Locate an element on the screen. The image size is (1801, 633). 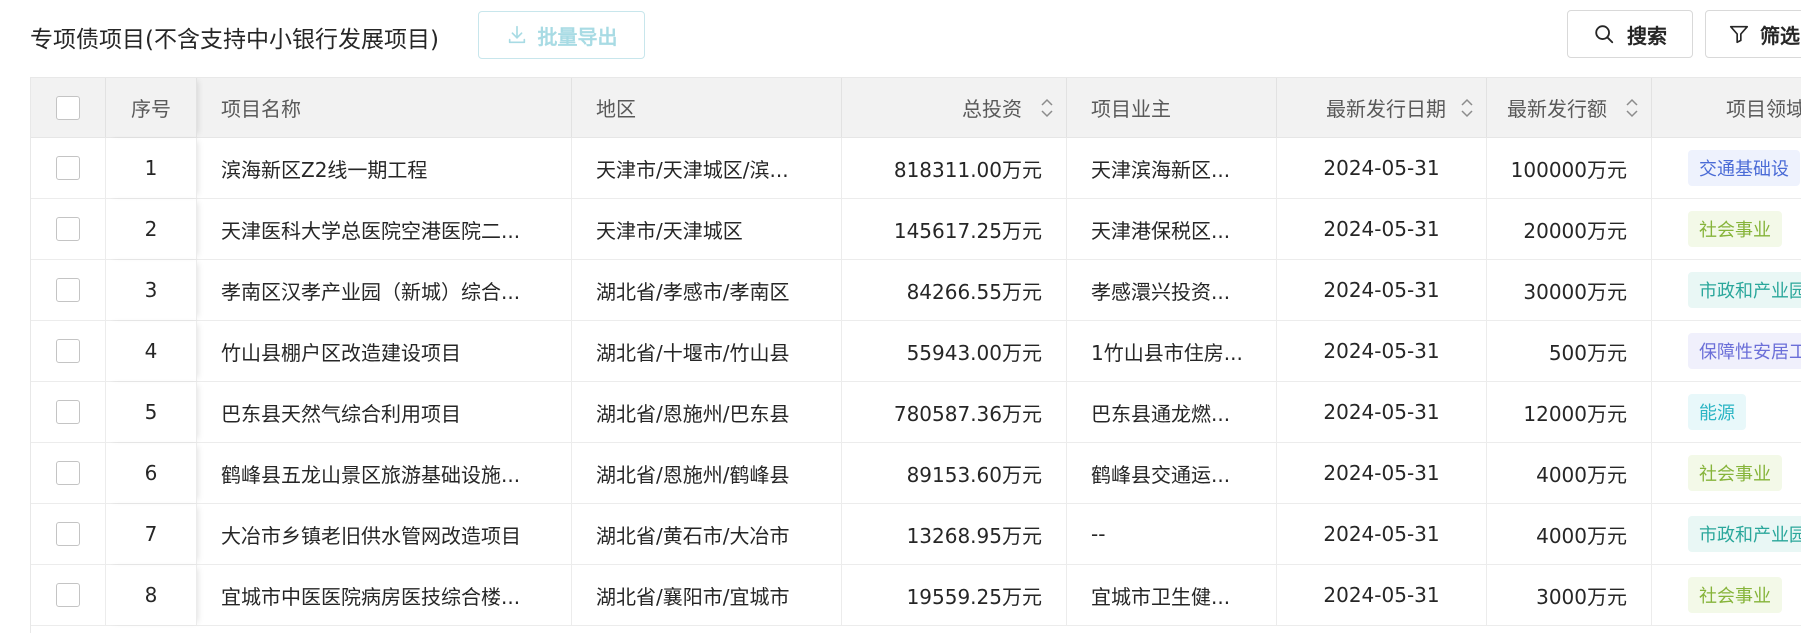
download-icon is located at coordinates (516, 34).